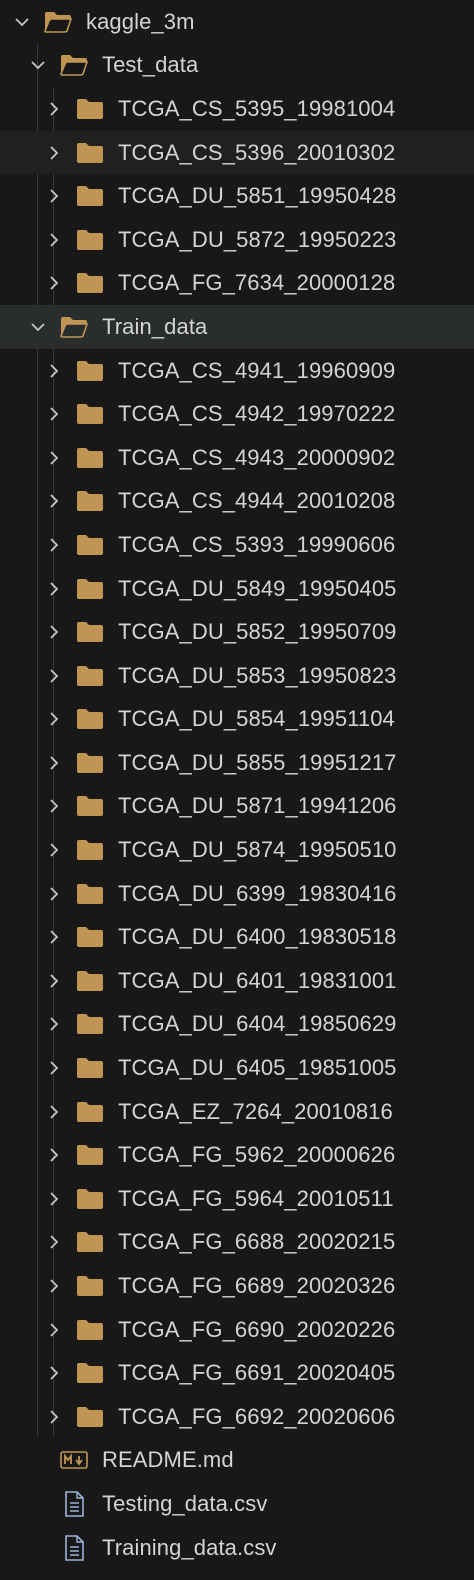 This screenshot has height=1580, width=474. I want to click on tree-item-subfolder: TCGA_CS_5395_19981004, so click(237, 109).